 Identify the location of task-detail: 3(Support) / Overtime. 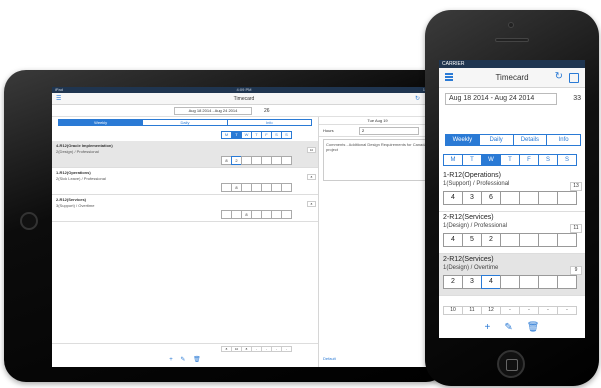
(75, 205).